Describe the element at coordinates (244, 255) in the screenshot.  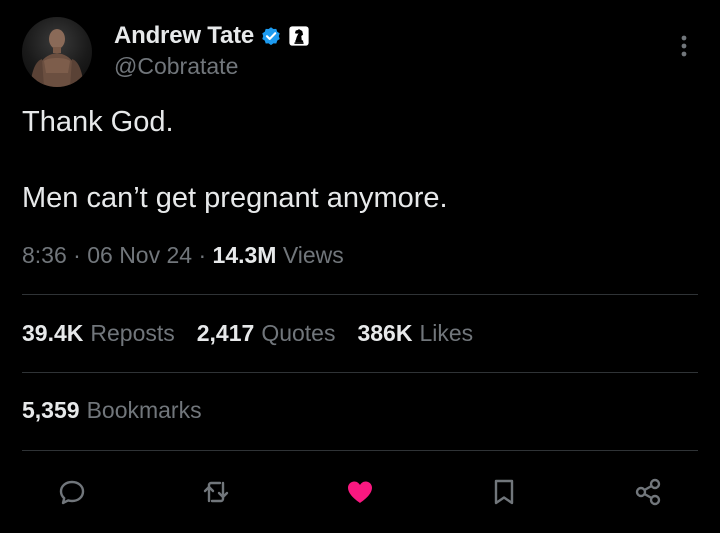
I see `views-count: 14.3M` at that location.